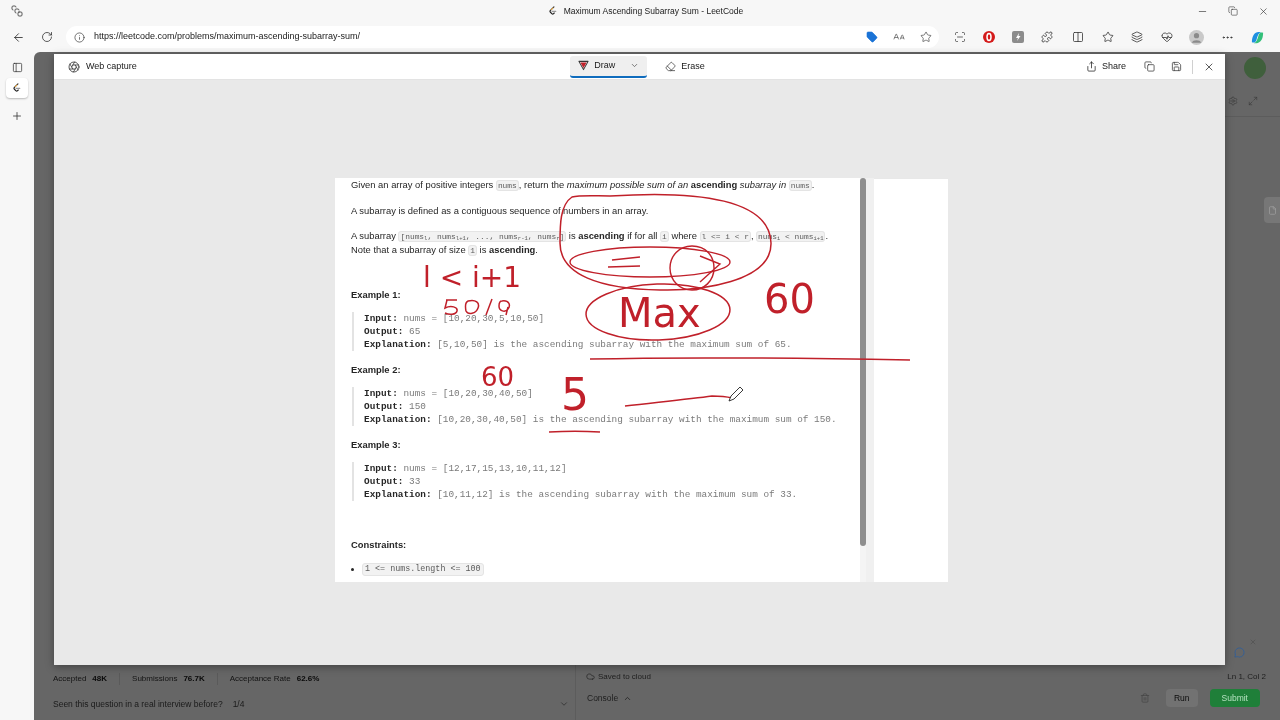  I want to click on cloud-icon, so click(590, 676).